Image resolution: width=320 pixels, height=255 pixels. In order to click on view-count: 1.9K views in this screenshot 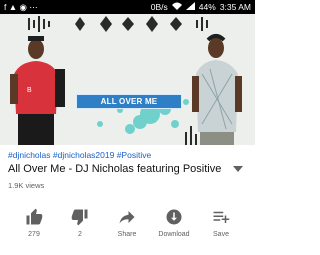, I will do `click(26, 185)`.